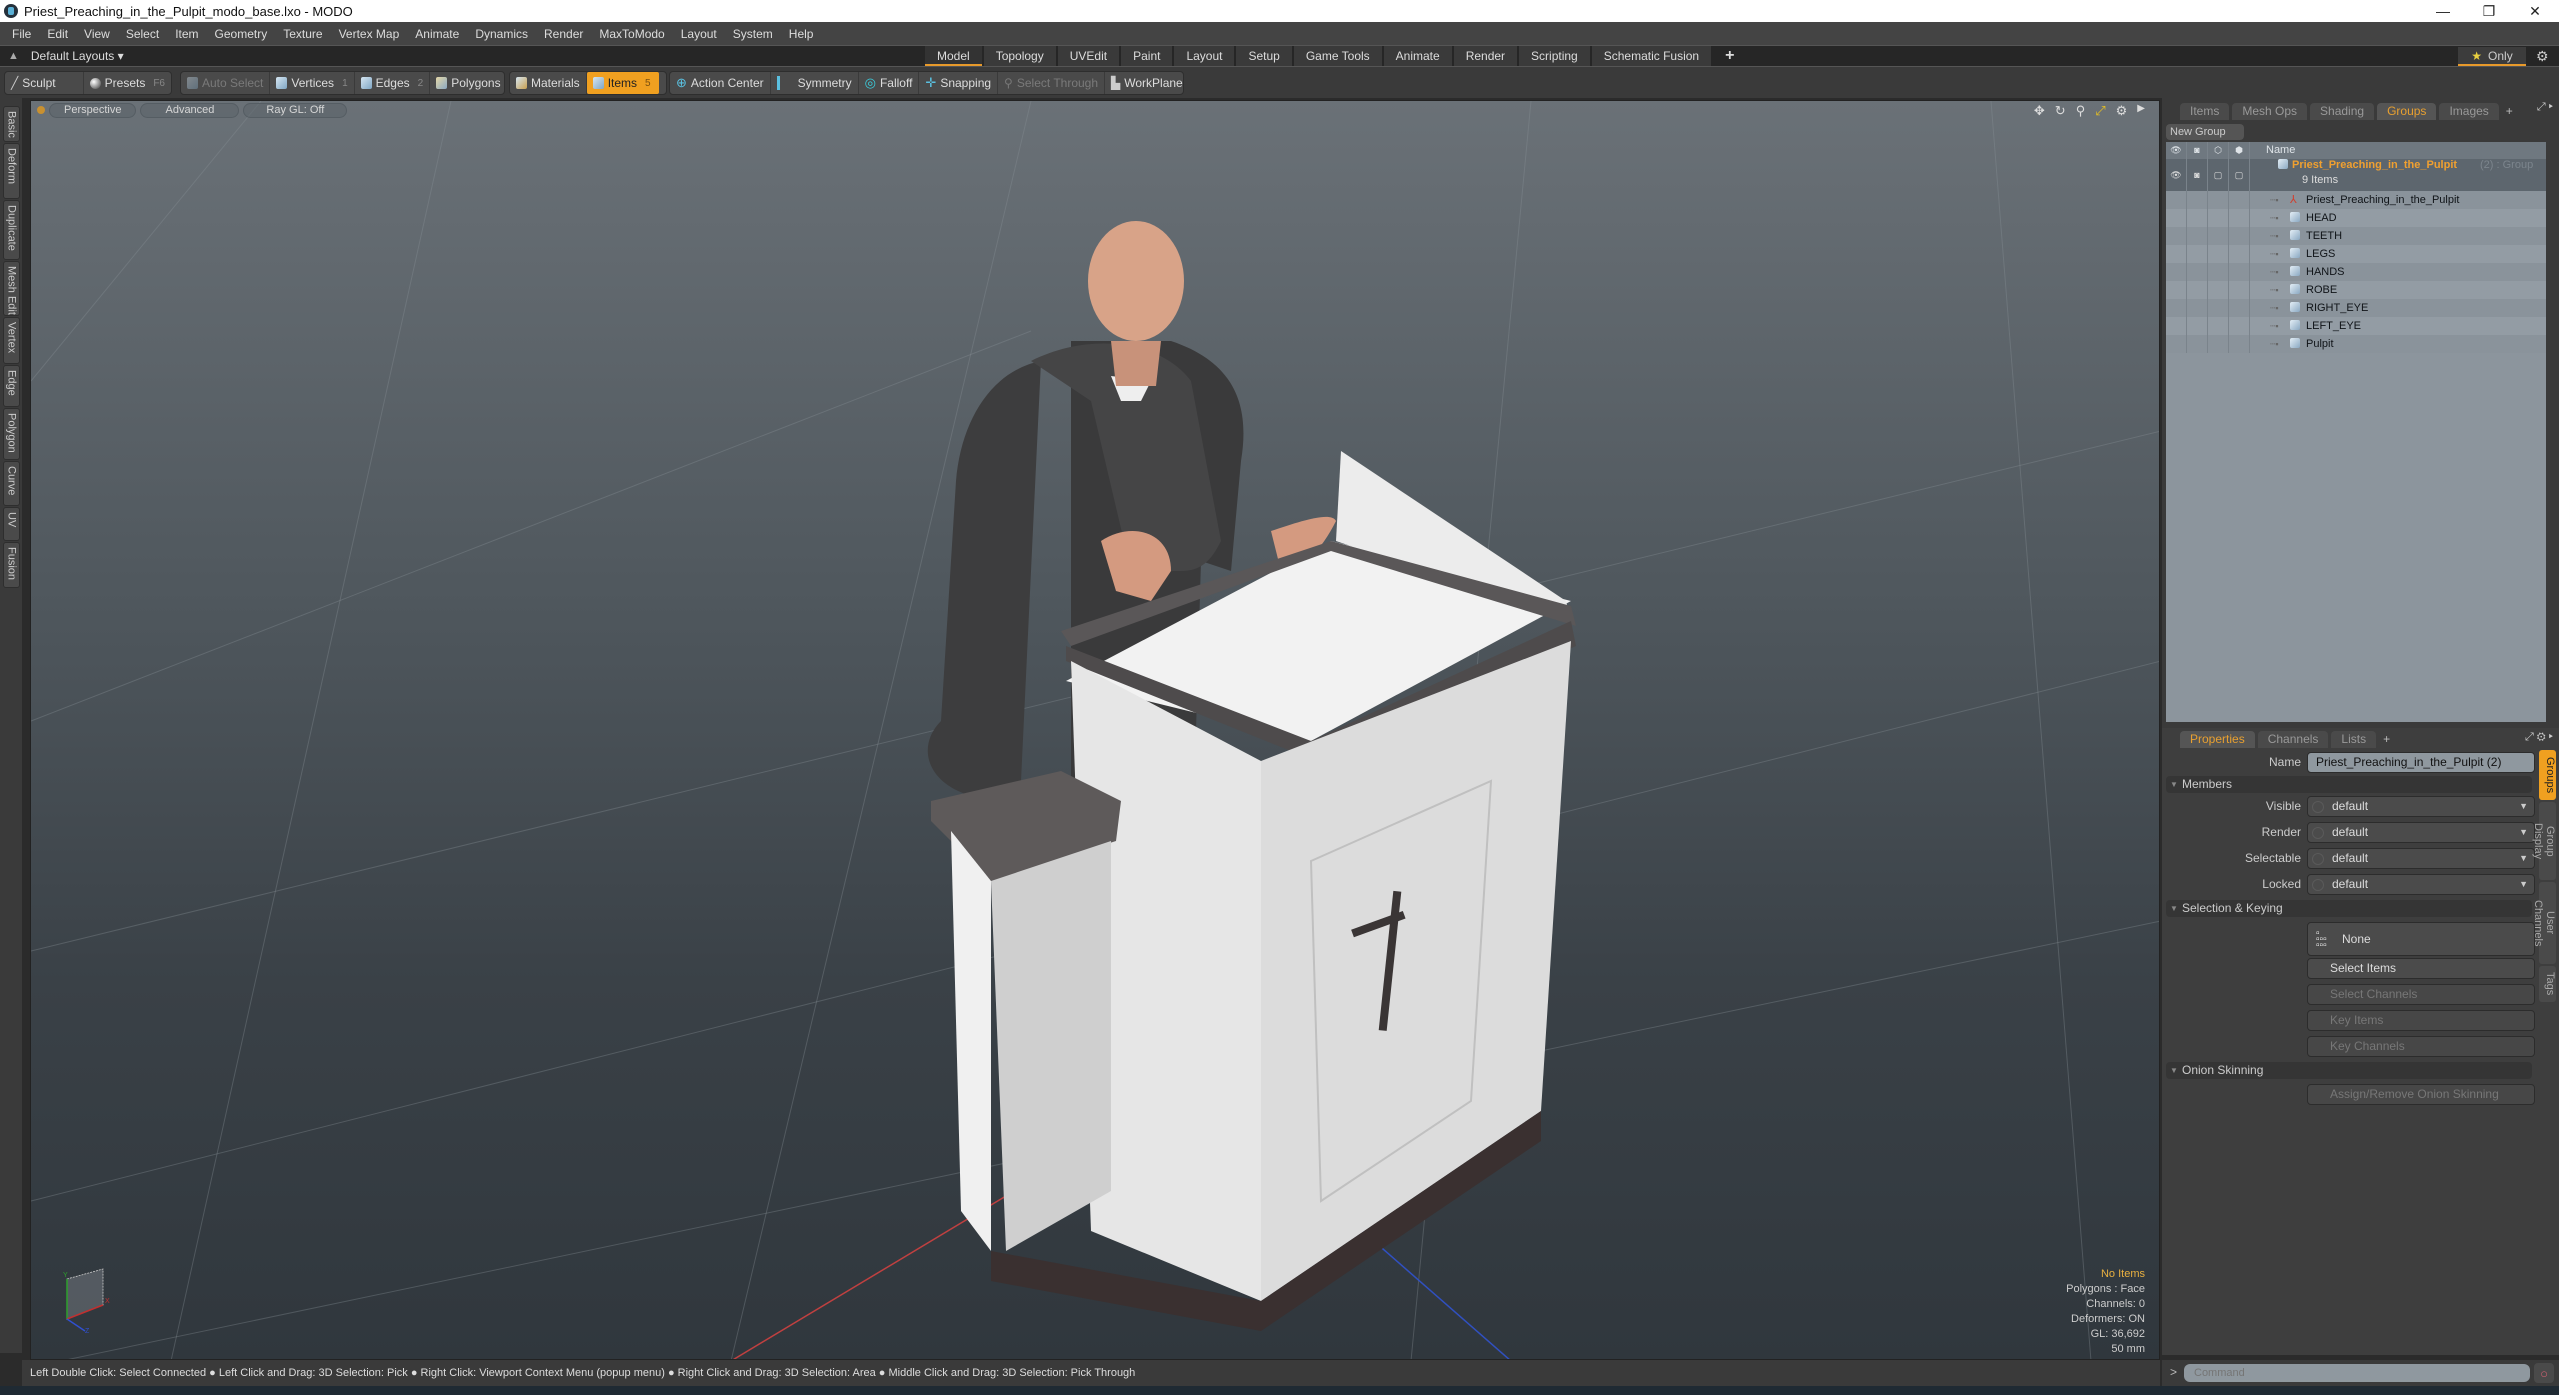 Image resolution: width=2559 pixels, height=1395 pixels. I want to click on menu-vertex-map: Vertex Map, so click(369, 34).